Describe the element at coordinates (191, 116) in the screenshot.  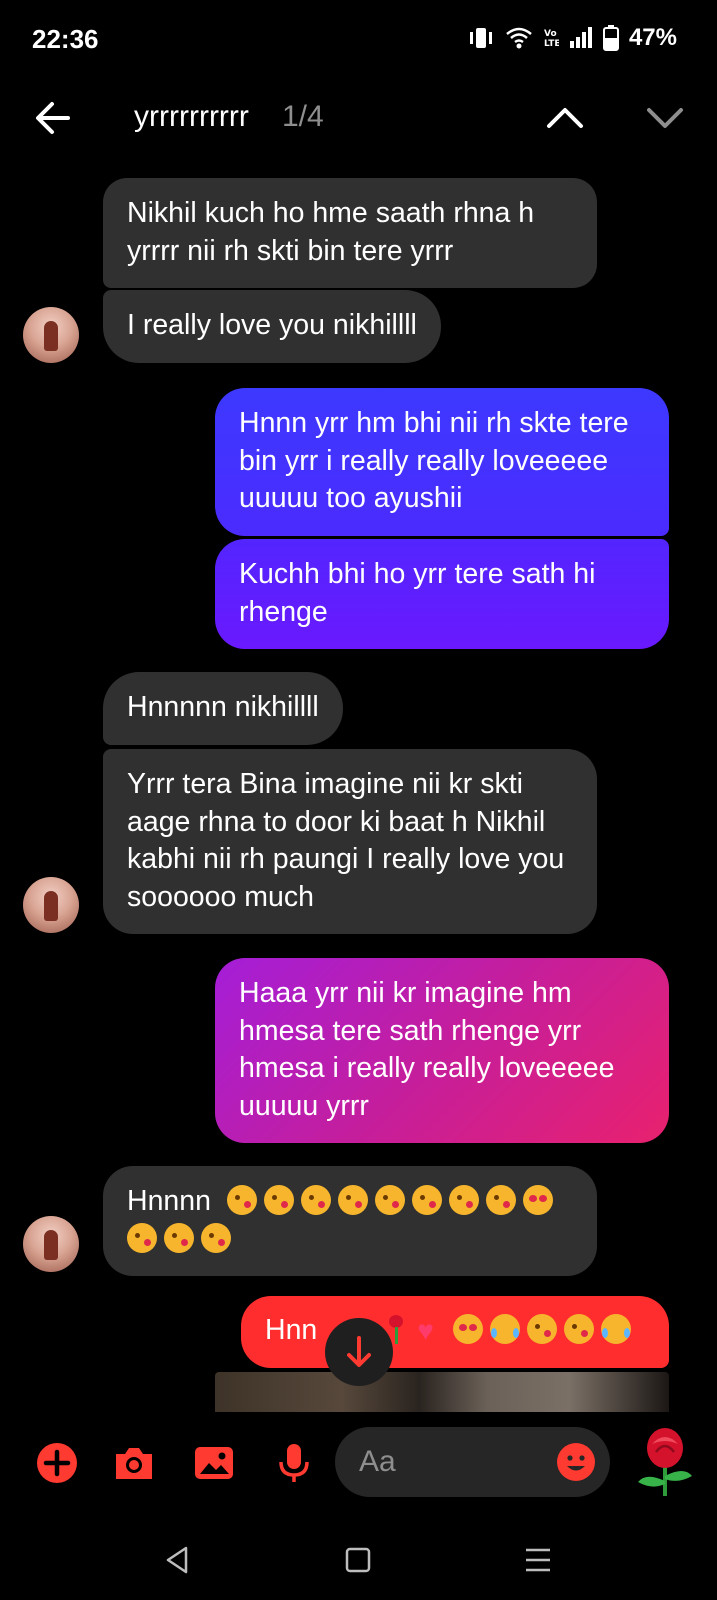
I see `search-query: yrrrrrrrrrr` at that location.